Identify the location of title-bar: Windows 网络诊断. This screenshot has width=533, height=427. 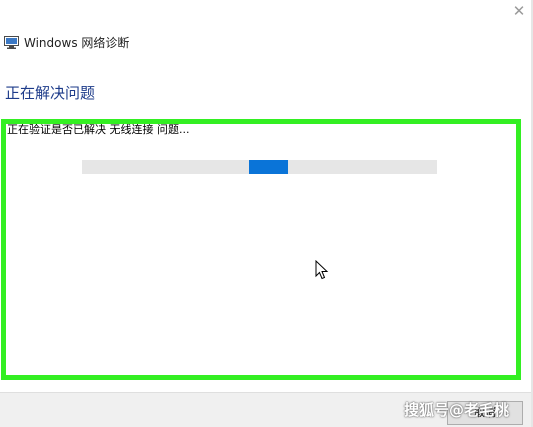
(66, 42).